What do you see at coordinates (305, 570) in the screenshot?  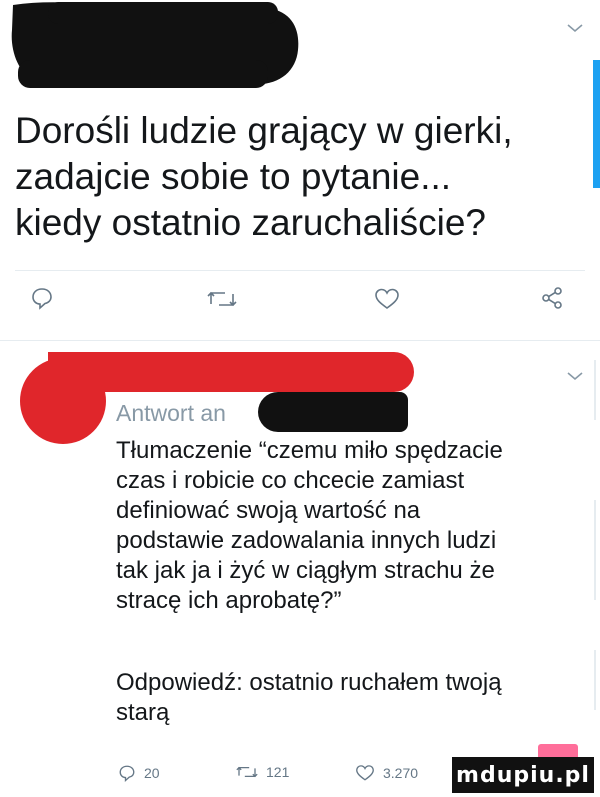 I see `reply-text-line: tak jak ja i żyć w ciągłym strachu że` at bounding box center [305, 570].